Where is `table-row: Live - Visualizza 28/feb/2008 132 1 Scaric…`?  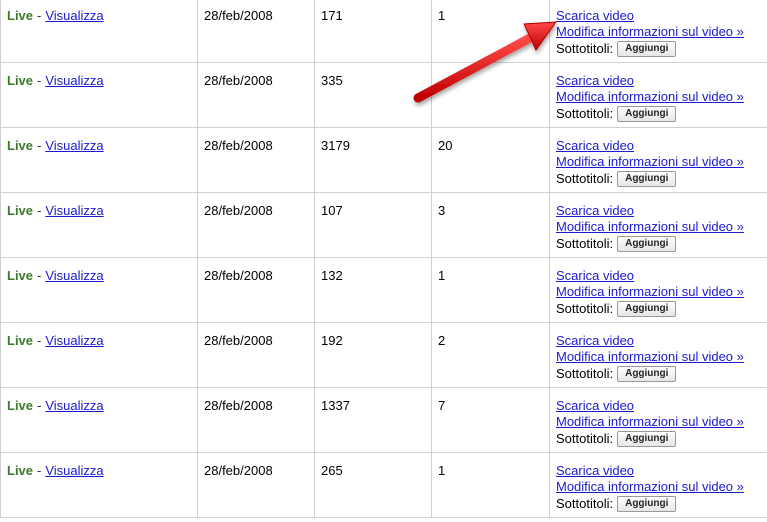
table-row: Live - Visualizza 28/feb/2008 132 1 Scaric… is located at coordinates (383, 290).